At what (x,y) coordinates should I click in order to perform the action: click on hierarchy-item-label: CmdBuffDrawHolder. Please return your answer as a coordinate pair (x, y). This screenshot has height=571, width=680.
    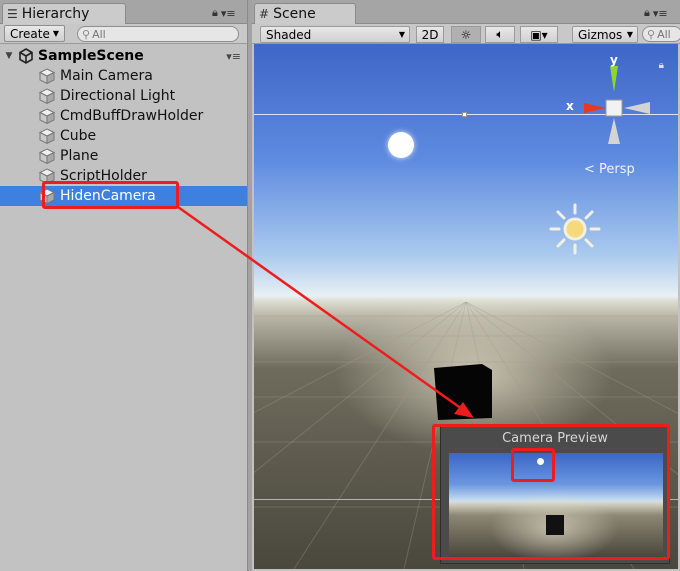
    Looking at the image, I should click on (132, 116).